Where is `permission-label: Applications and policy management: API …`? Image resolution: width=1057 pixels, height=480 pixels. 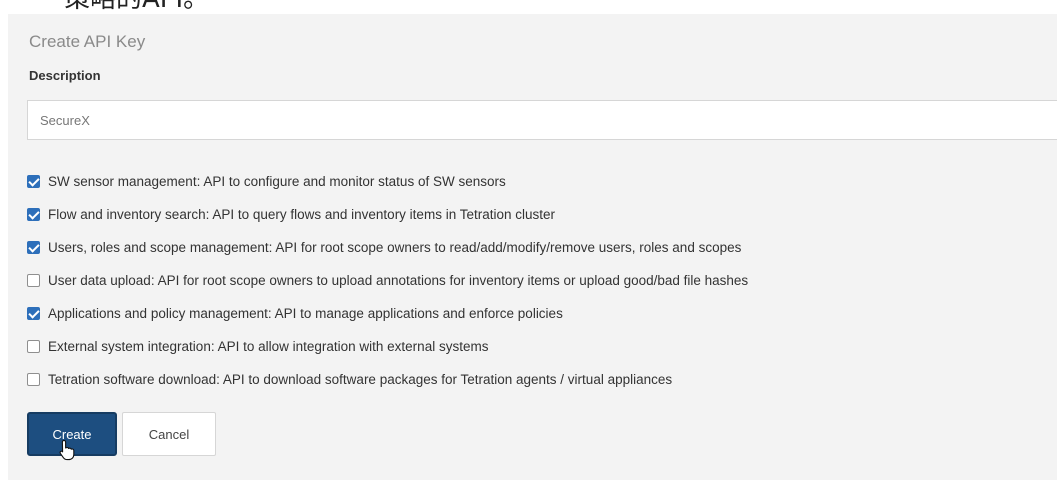 permission-label: Applications and policy management: API … is located at coordinates (305, 313).